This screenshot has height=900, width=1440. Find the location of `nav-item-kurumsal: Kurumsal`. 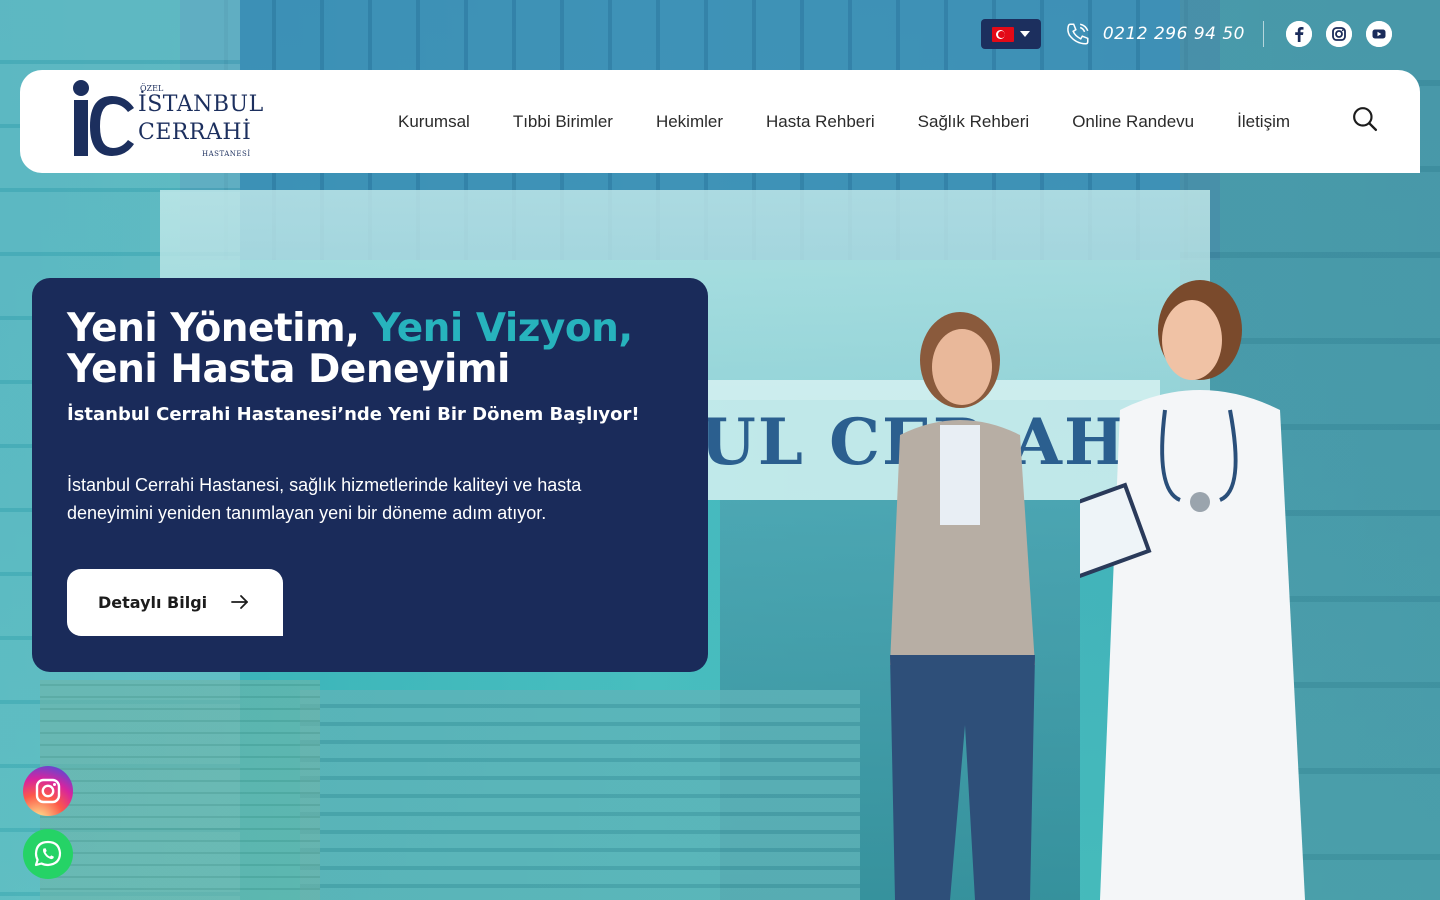

nav-item-kurumsal: Kurumsal is located at coordinates (434, 122).